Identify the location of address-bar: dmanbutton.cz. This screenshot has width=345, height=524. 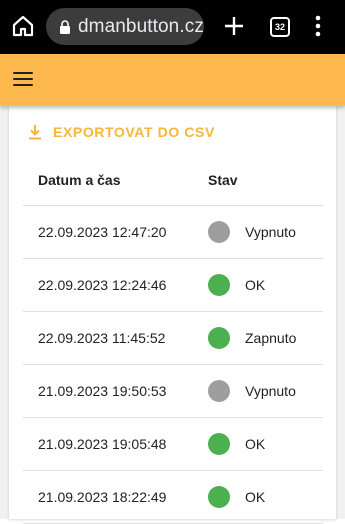
(125, 26).